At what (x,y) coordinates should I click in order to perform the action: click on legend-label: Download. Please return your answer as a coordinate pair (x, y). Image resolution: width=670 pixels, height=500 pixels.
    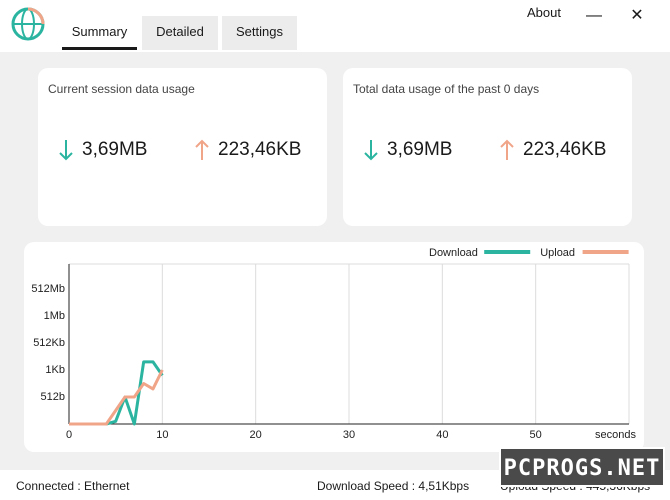
    Looking at the image, I should click on (453, 253).